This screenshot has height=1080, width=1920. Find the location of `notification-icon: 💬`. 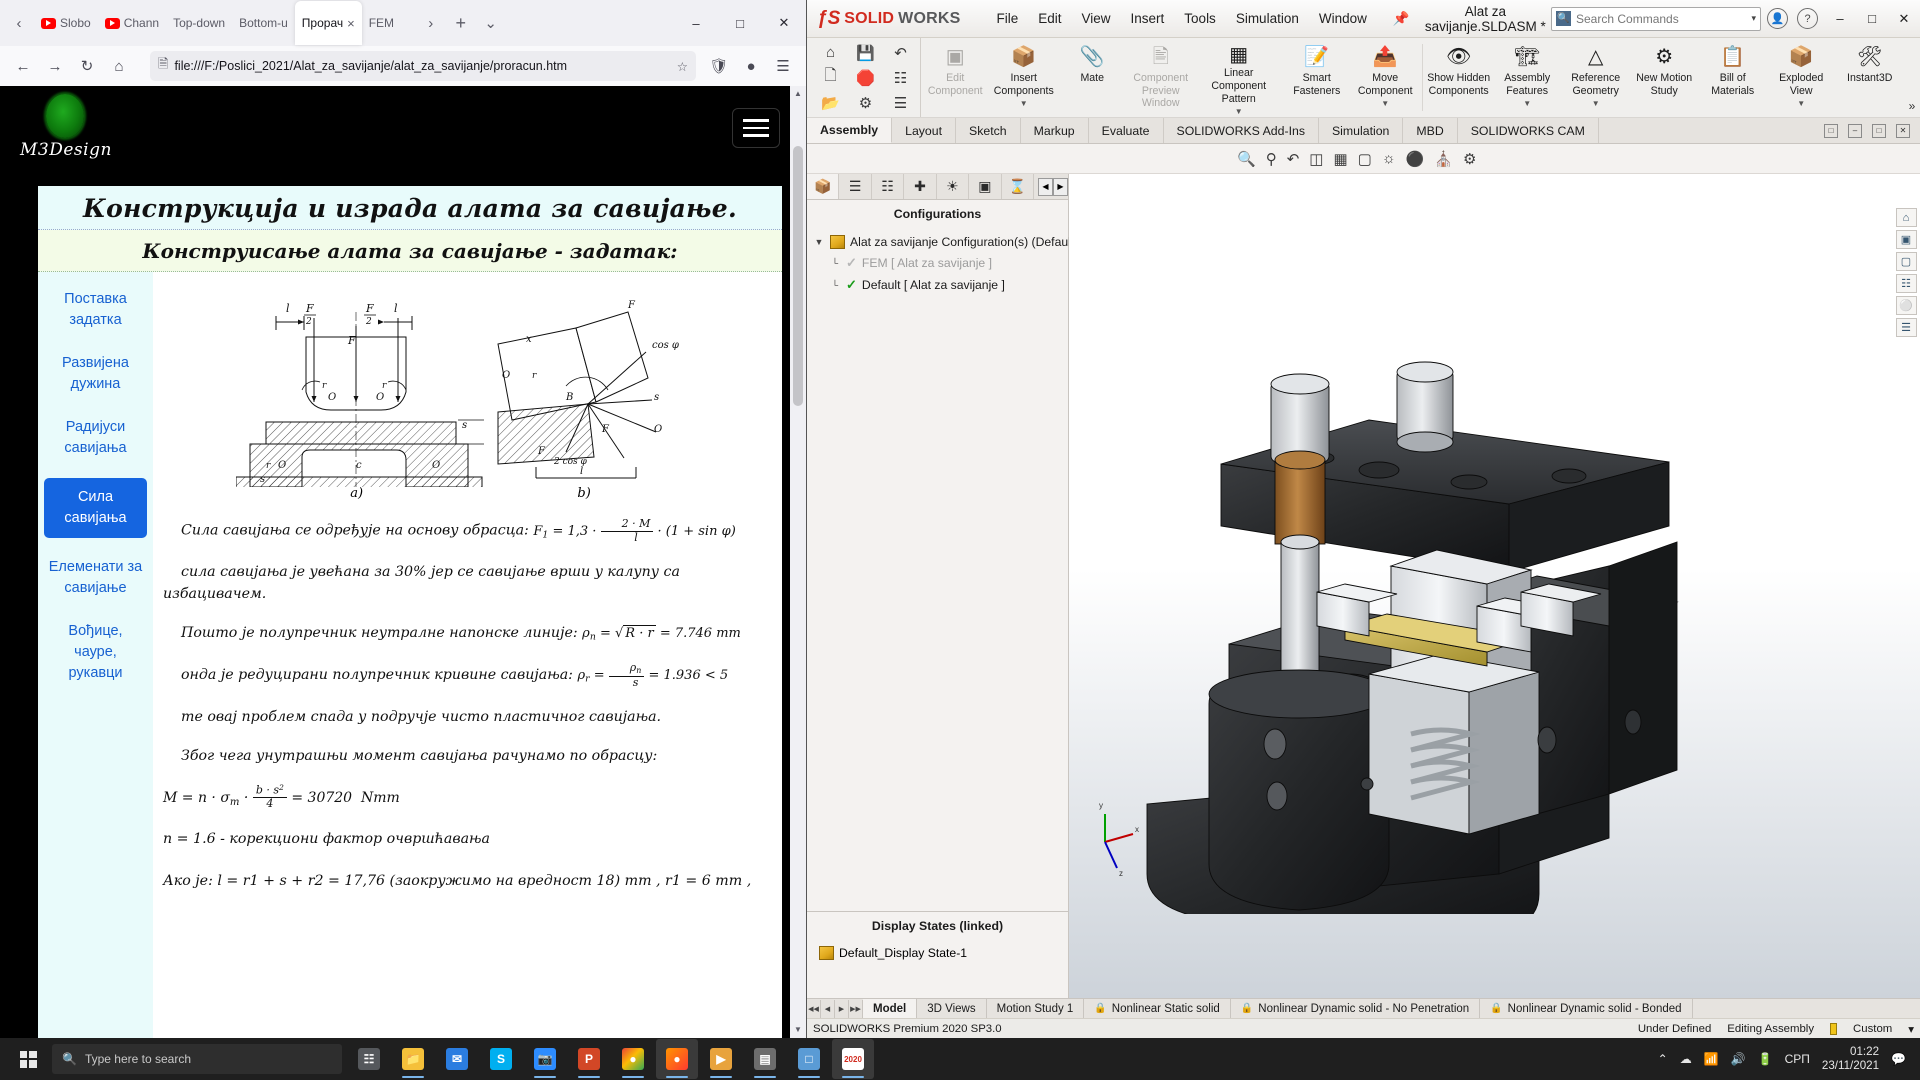

notification-icon: 💬 is located at coordinates (1898, 1059).